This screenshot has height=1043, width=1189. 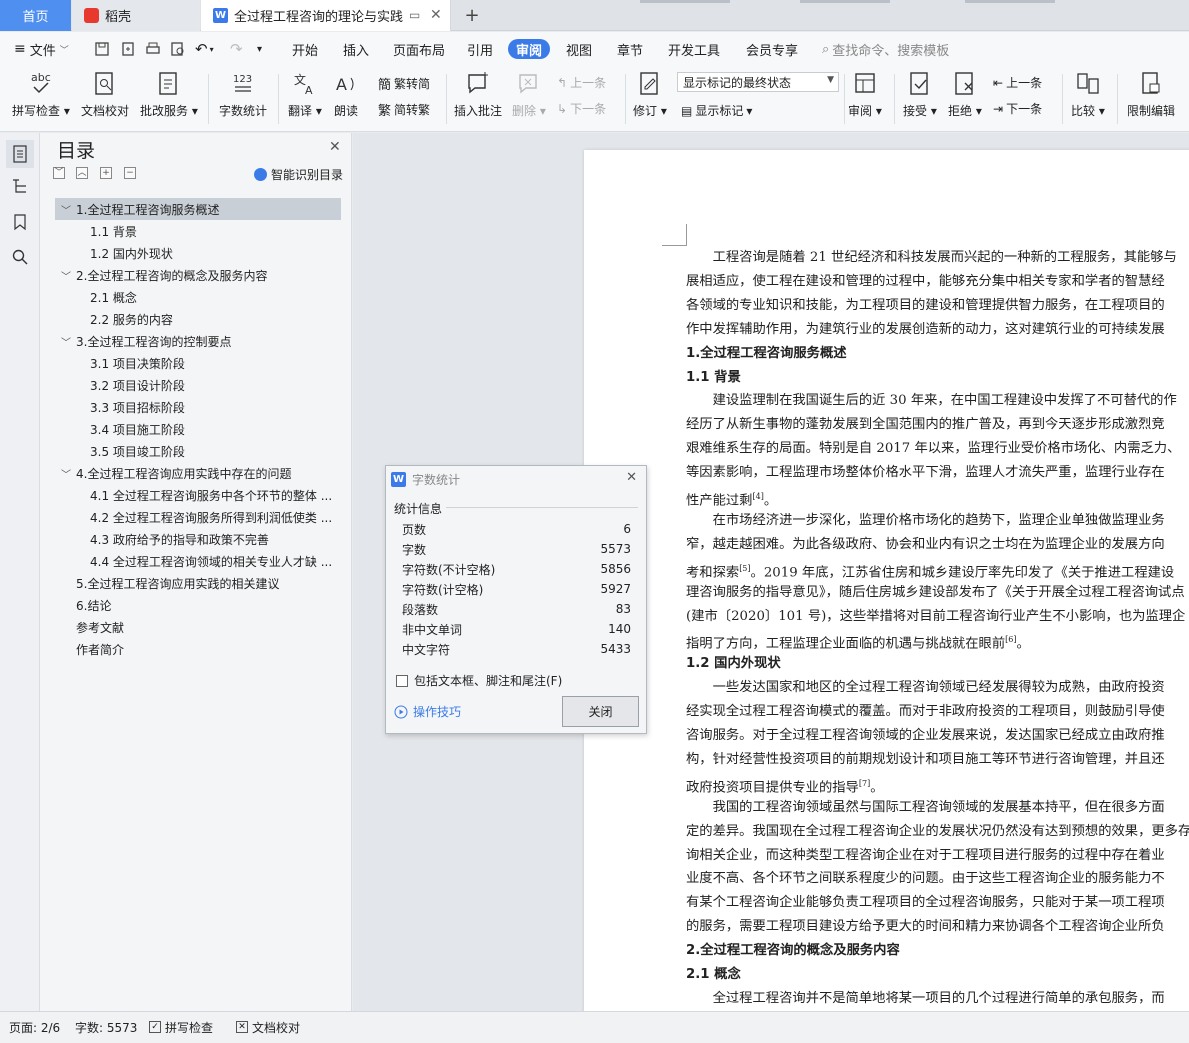 What do you see at coordinates (356, 49) in the screenshot?
I see `menu-item-insert: 插入` at bounding box center [356, 49].